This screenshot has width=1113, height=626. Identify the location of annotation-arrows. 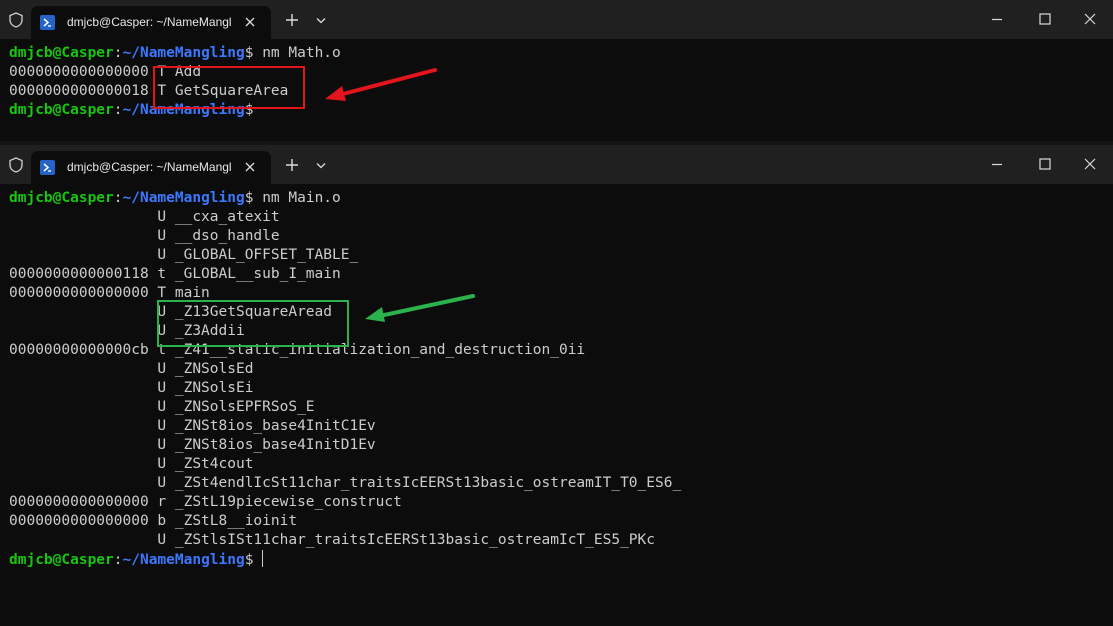
(400, 195).